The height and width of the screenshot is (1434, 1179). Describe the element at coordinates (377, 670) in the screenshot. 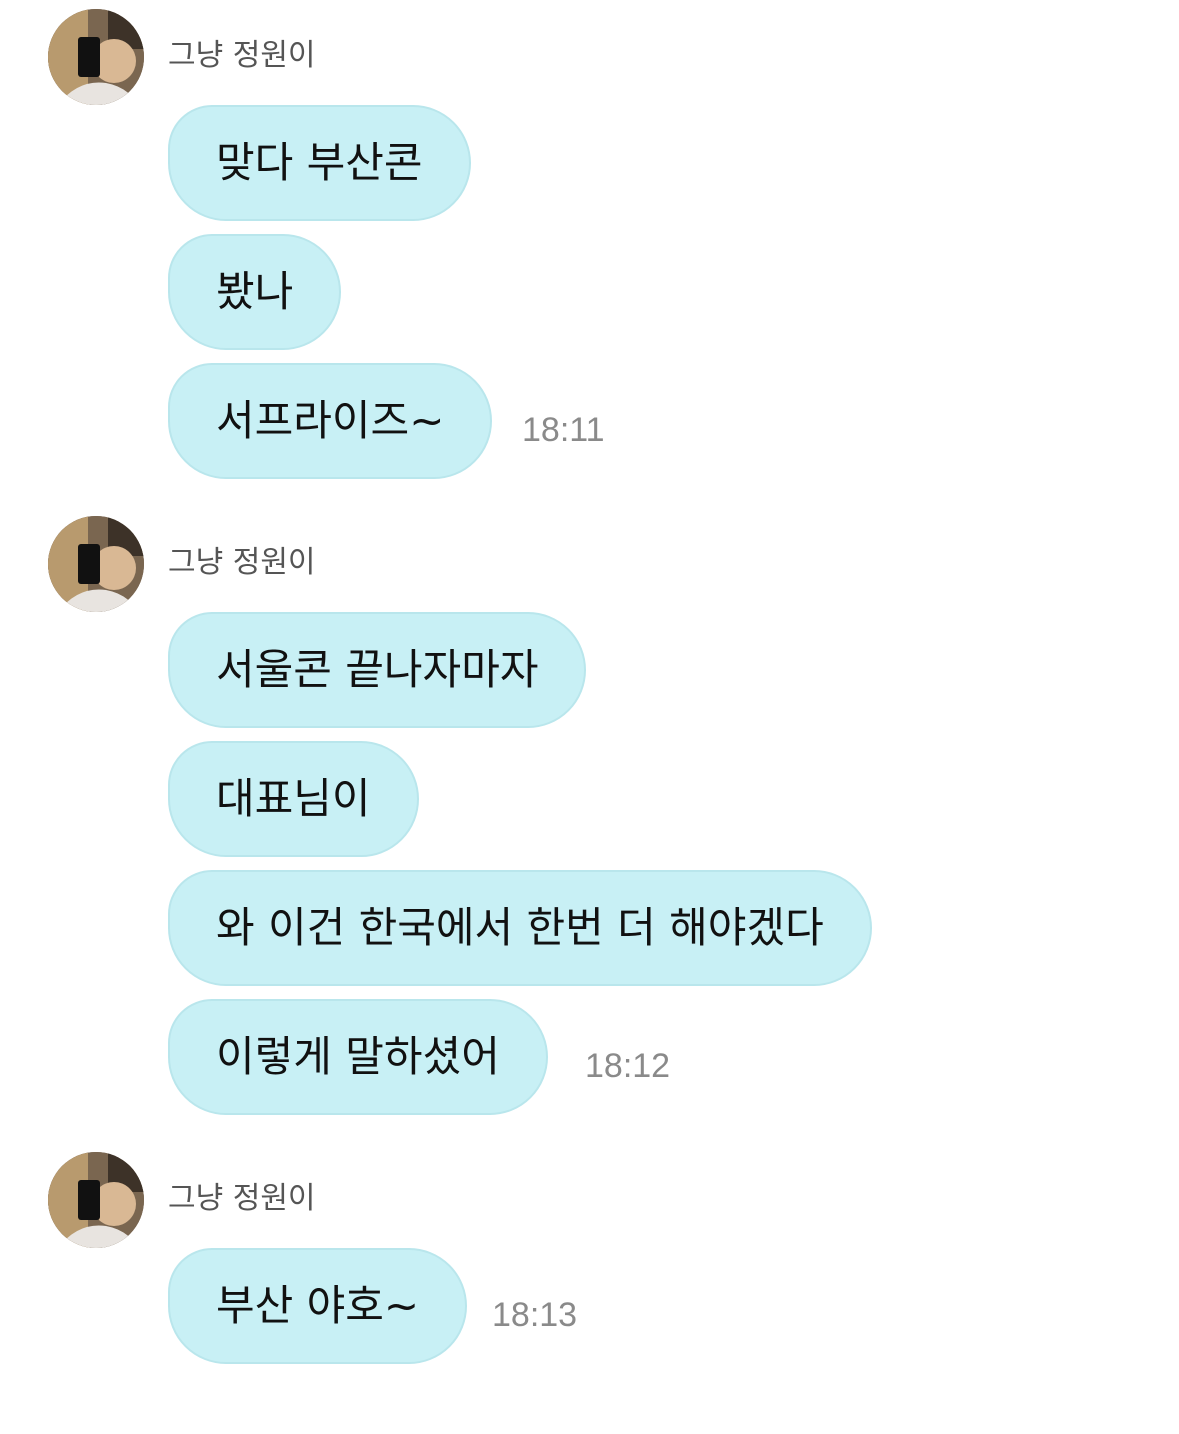

I see `message-bubble: 서울콘 끝나자마자` at that location.